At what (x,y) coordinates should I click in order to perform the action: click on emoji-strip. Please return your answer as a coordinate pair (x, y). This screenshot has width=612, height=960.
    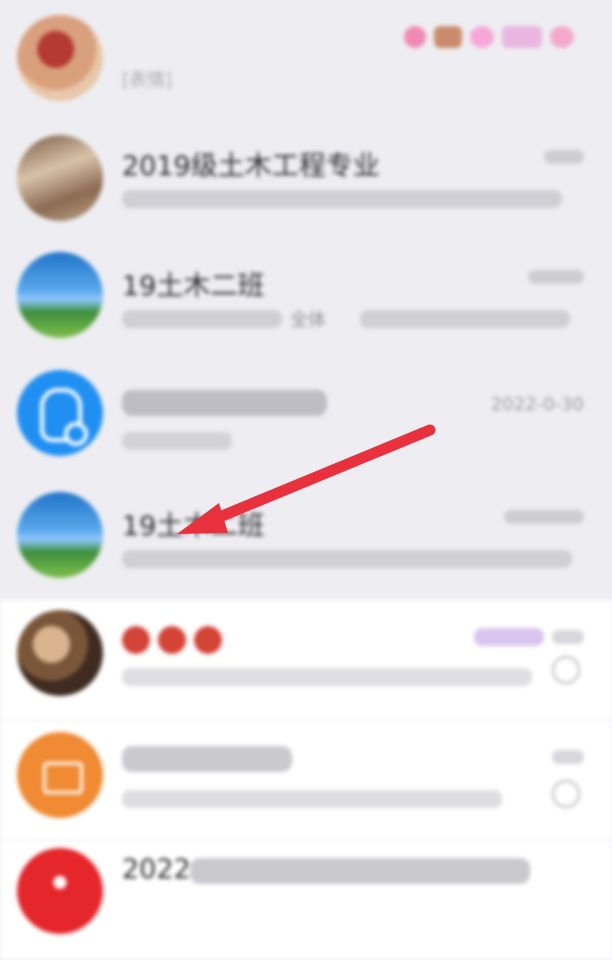
    Looking at the image, I should click on (172, 640).